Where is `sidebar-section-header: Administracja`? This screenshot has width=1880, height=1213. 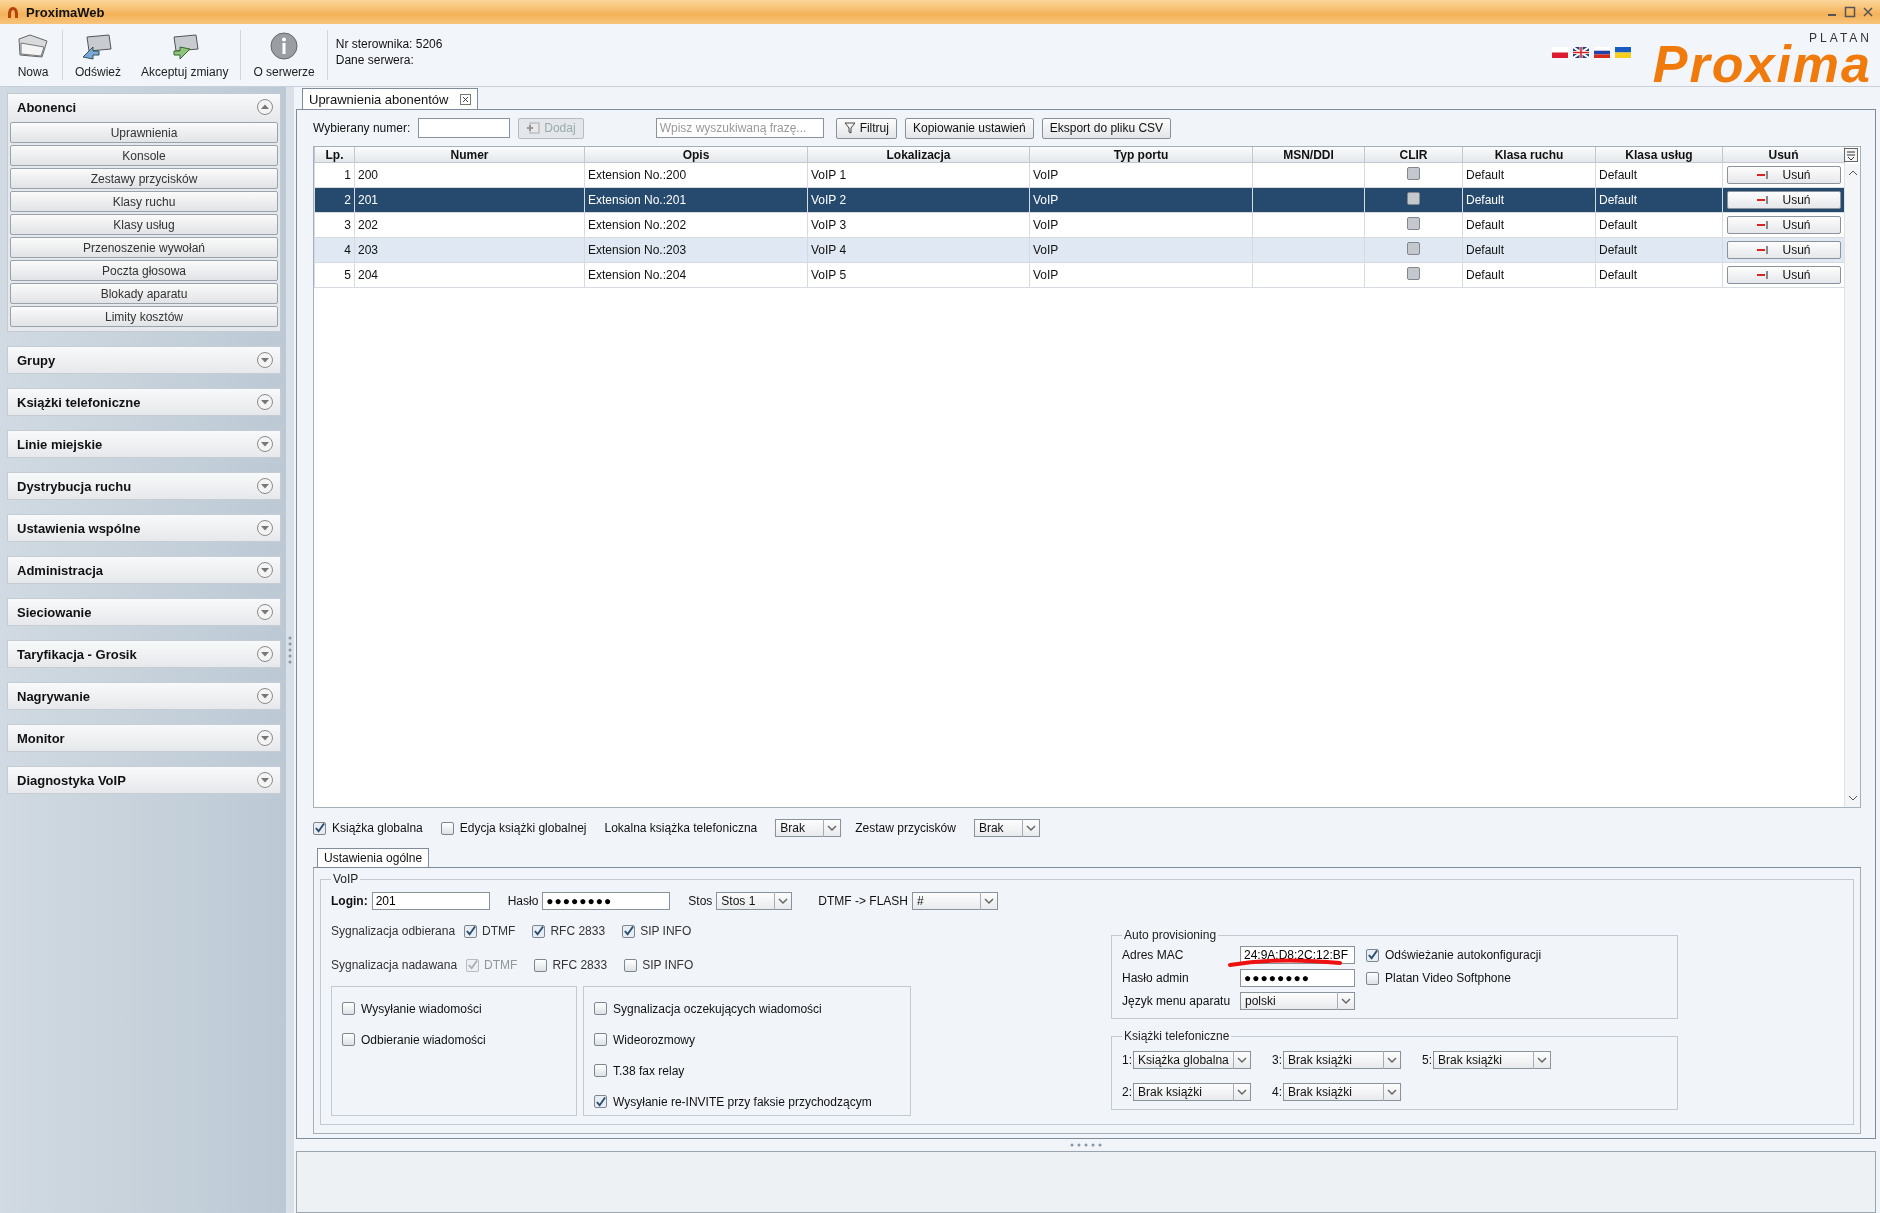
sidebar-section-header: Administracja is located at coordinates (144, 570).